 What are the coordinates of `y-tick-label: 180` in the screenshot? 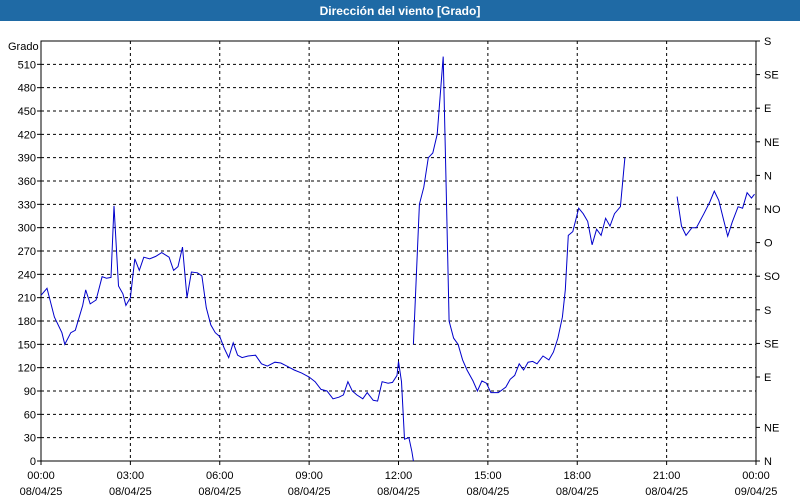 It's located at (27, 322).